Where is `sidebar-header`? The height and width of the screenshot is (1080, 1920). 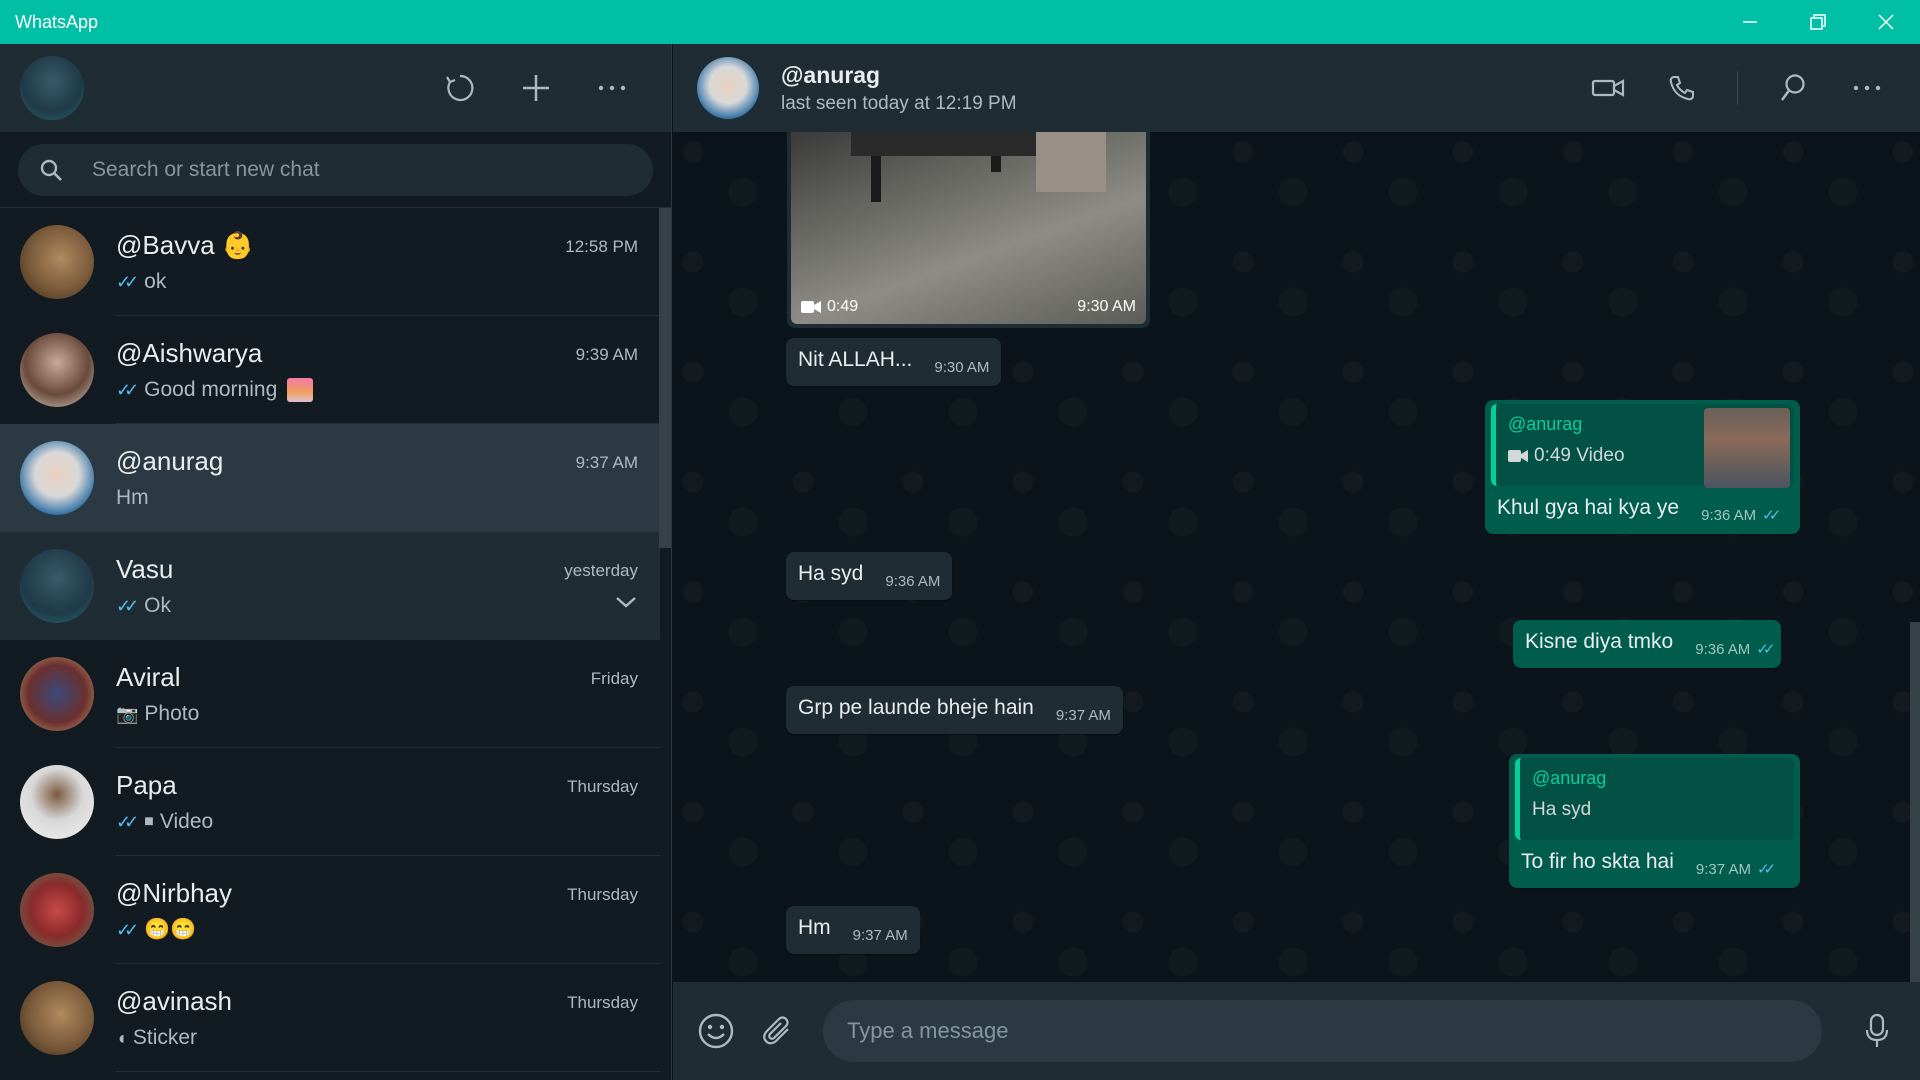 sidebar-header is located at coordinates (335, 88).